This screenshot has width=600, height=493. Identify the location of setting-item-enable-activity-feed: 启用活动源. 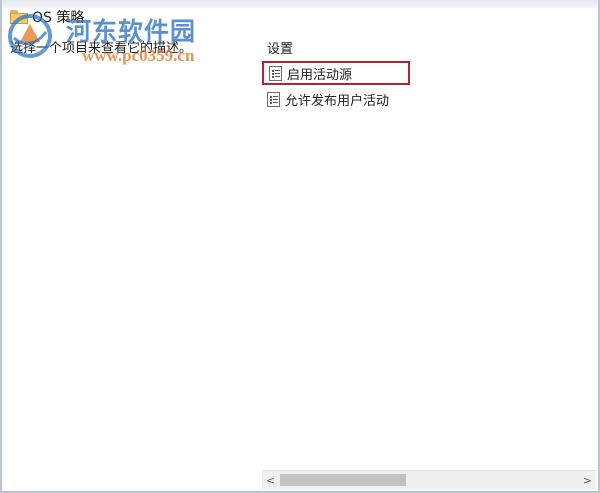
(336, 73).